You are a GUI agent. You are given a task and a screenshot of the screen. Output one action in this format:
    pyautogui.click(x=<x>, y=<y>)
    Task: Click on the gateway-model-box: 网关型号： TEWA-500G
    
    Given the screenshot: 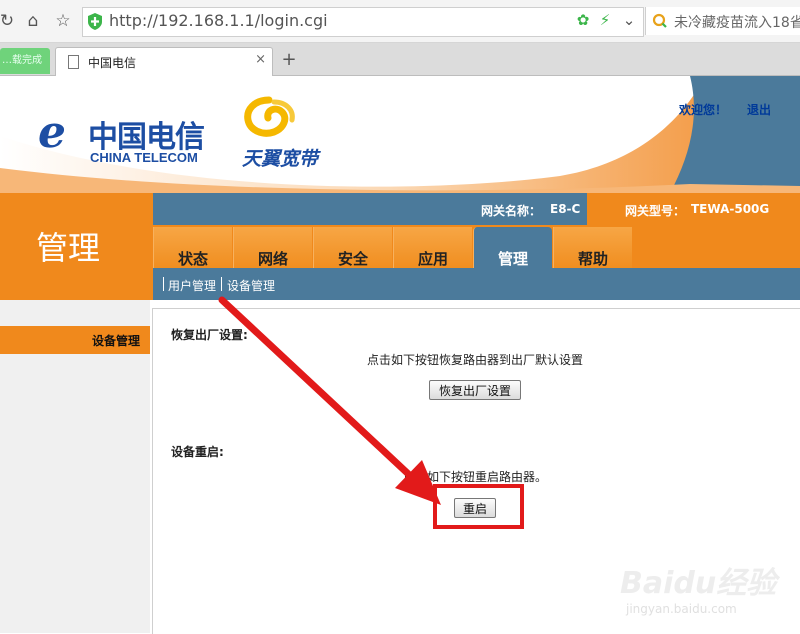 What is the action you would take?
    pyautogui.click(x=693, y=209)
    